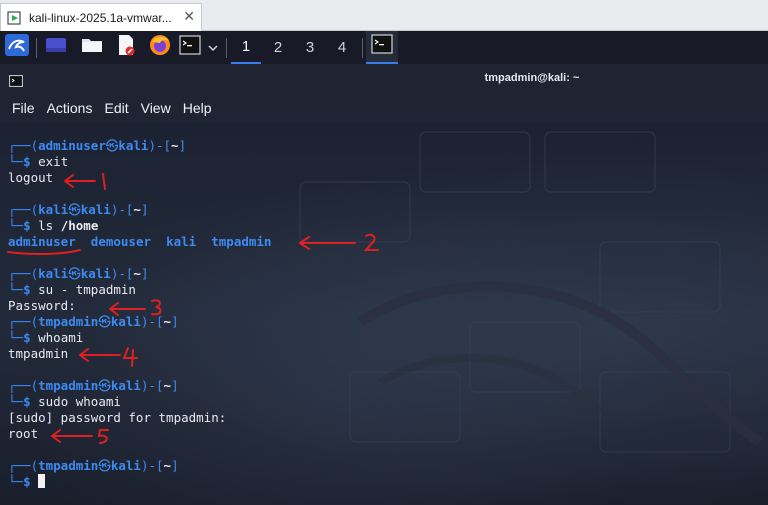 The height and width of the screenshot is (505, 768). I want to click on folder-icon, so click(92, 47).